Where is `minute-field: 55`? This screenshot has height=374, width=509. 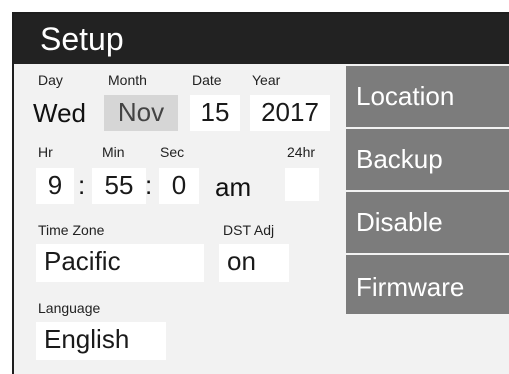 minute-field: 55 is located at coordinates (119, 186).